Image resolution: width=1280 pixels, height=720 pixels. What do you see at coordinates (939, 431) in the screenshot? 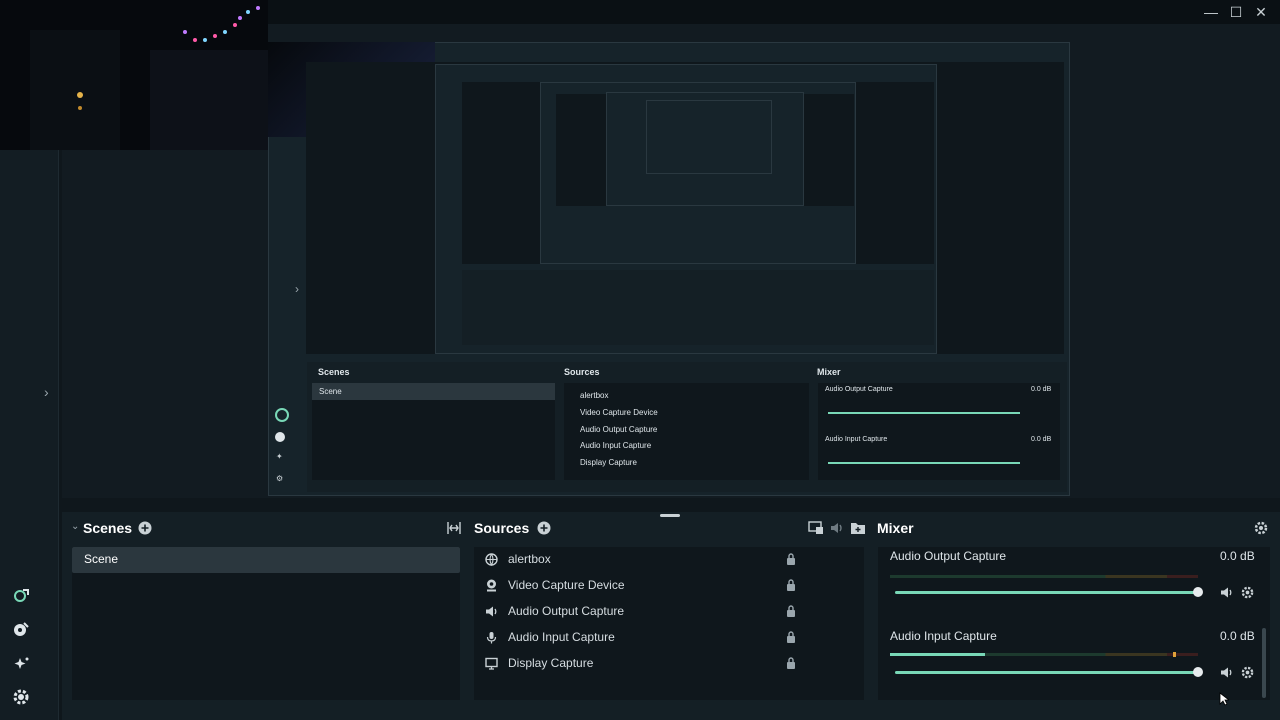
I see `nested-mixer-box` at bounding box center [939, 431].